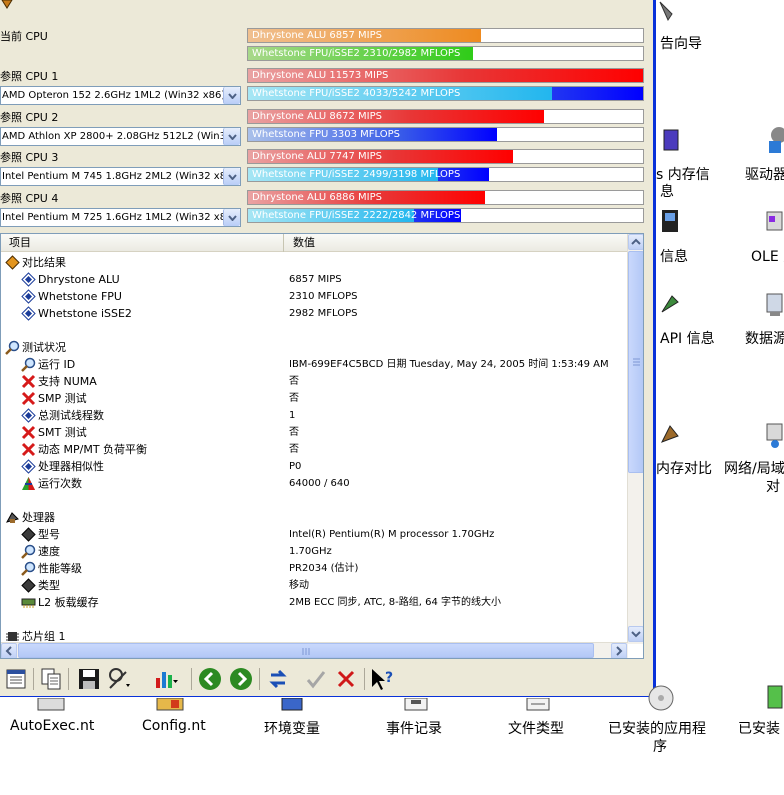  What do you see at coordinates (170, 705) in the screenshot?
I see `config-file-icon` at bounding box center [170, 705].